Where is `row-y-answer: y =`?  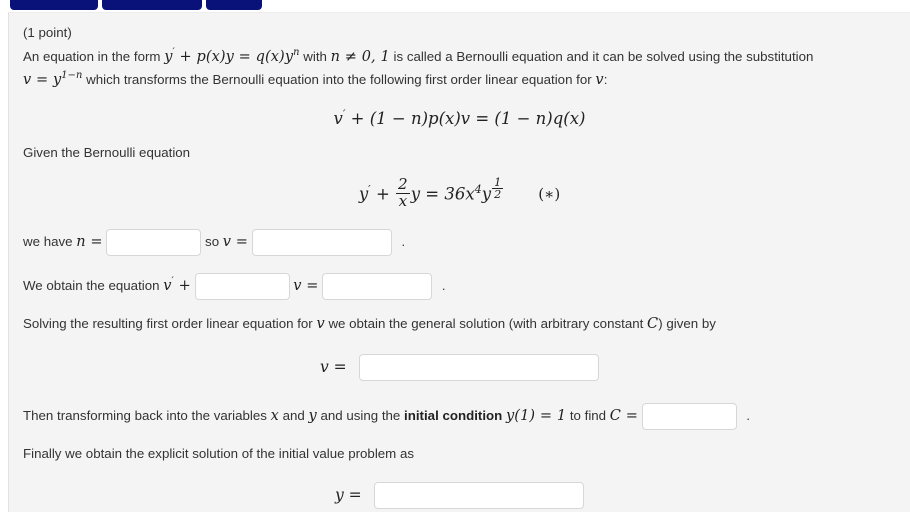
row-y-answer: y = is located at coordinates (459, 495).